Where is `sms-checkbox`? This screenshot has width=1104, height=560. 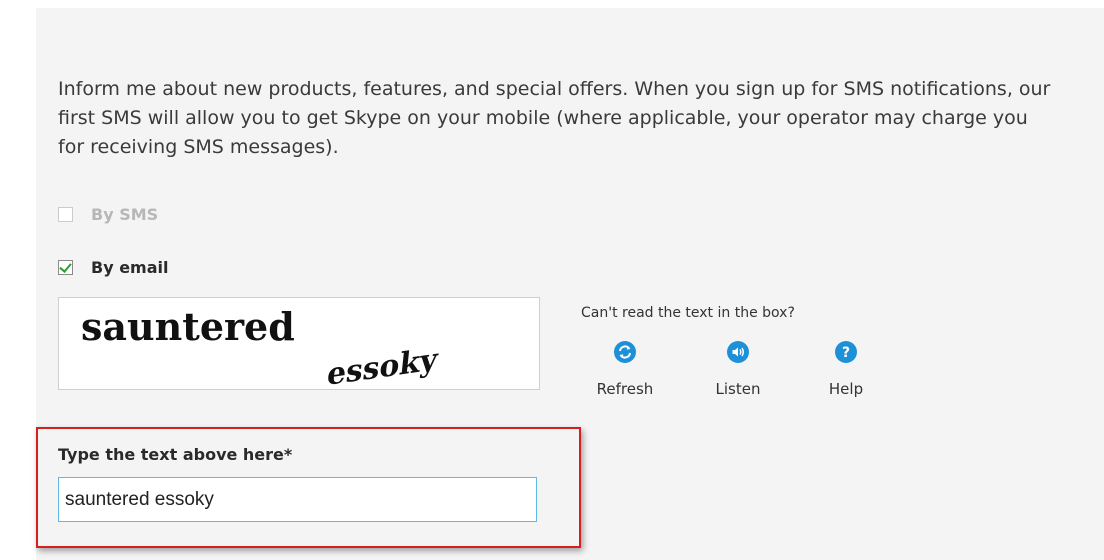
sms-checkbox is located at coordinates (65, 214).